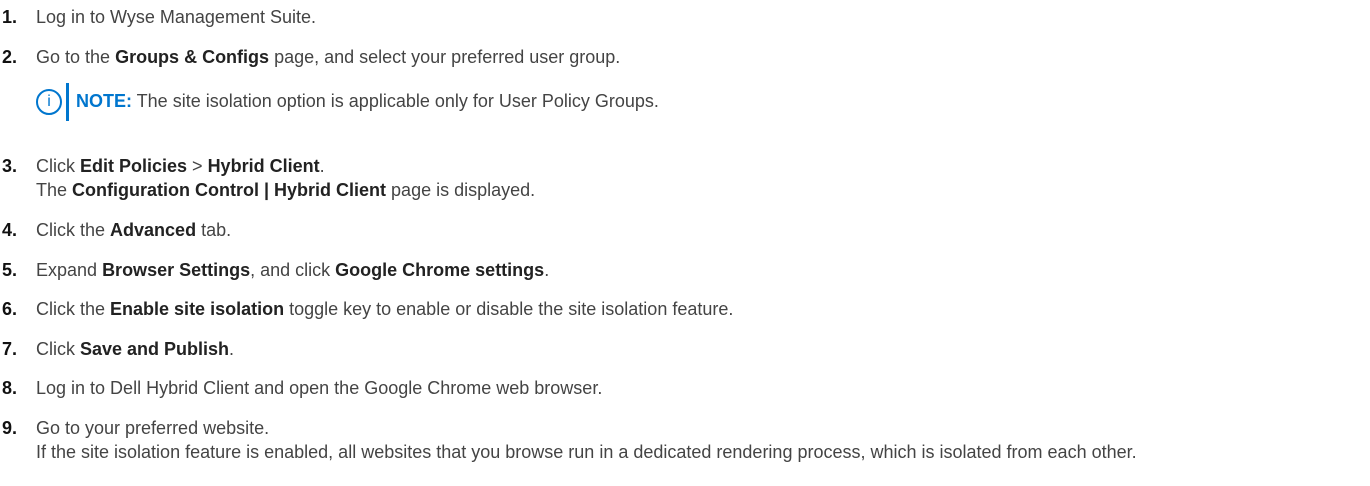  Describe the element at coordinates (176, 17) in the screenshot. I see `step-text: Log in to Wyse Management Suite.` at that location.